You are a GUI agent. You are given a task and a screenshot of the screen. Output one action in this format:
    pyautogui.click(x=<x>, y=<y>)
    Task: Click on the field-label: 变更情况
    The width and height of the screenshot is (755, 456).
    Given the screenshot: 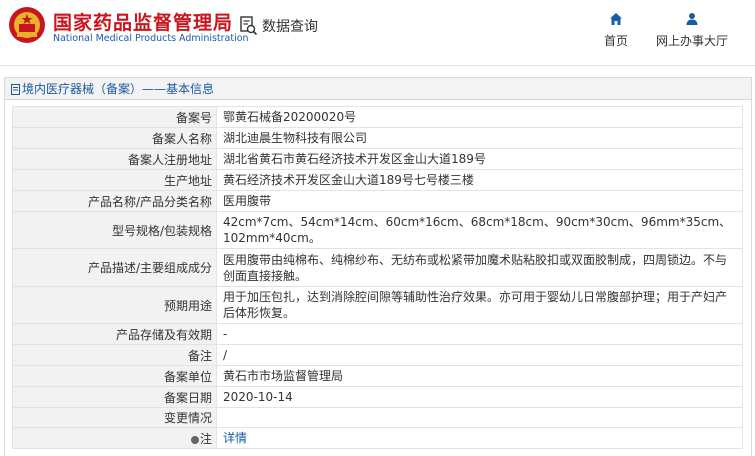 What is the action you would take?
    pyautogui.click(x=114, y=417)
    